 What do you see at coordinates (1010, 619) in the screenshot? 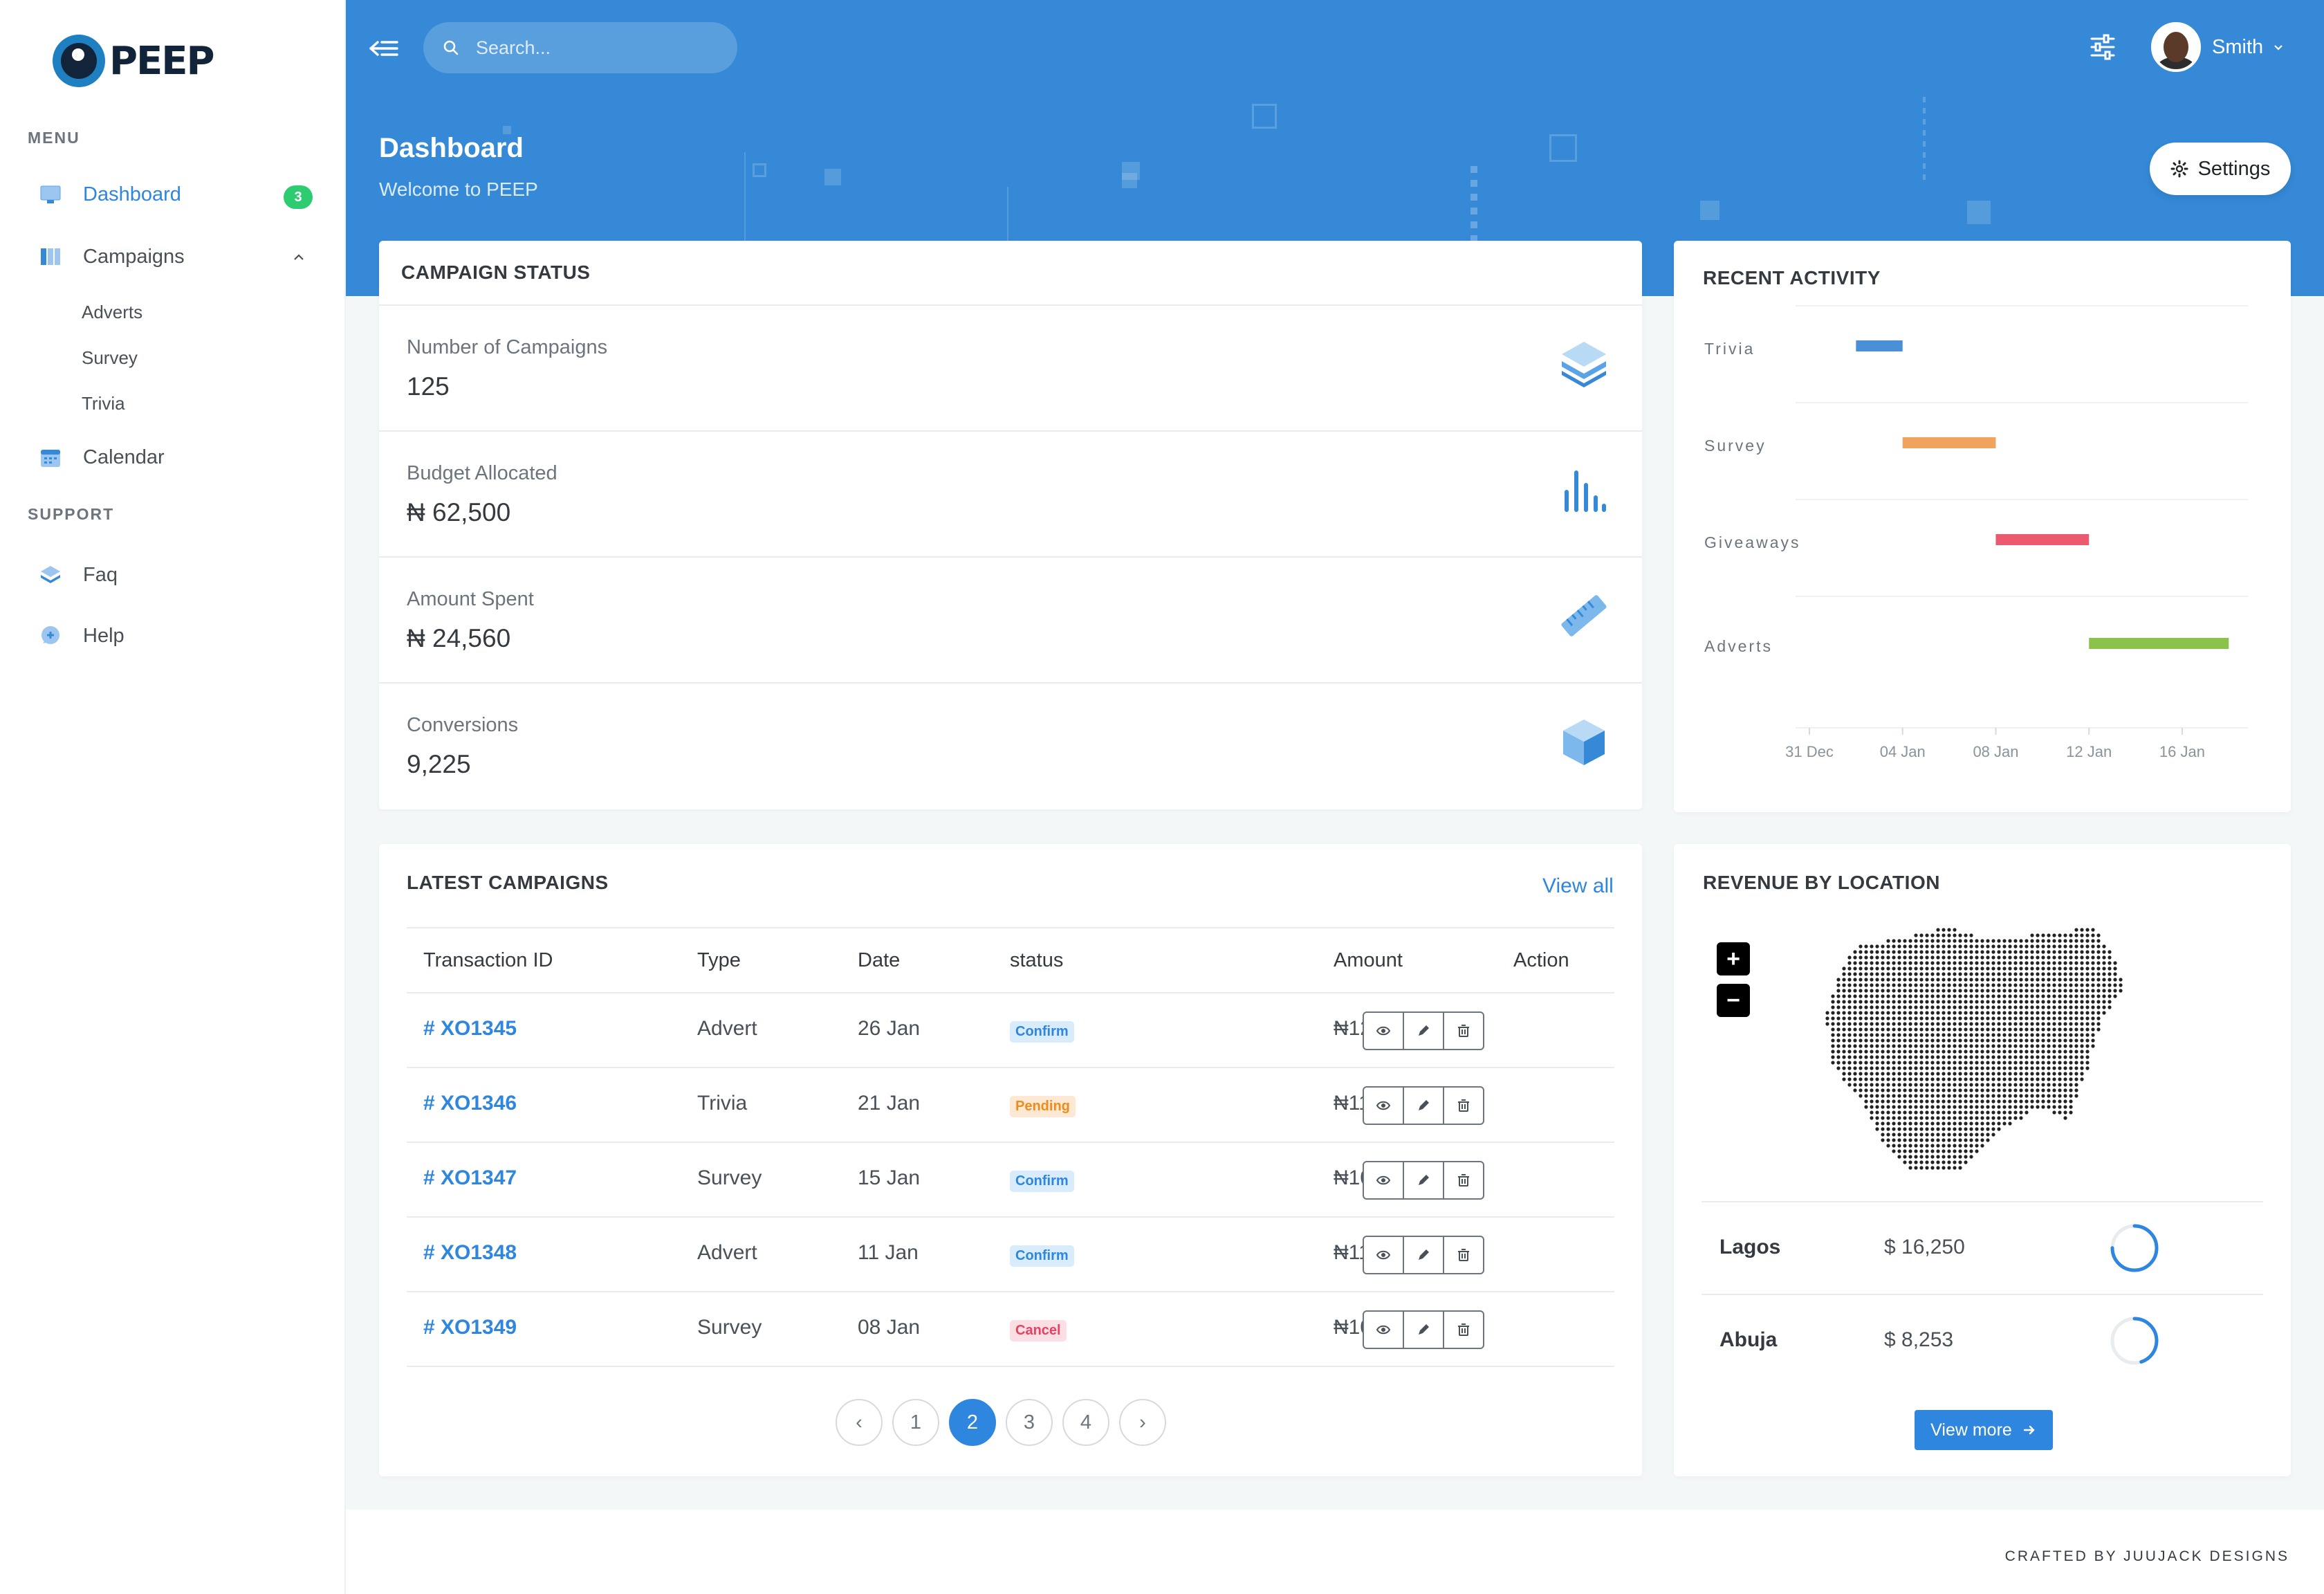
I see `status-row: Amount Spent ₦ 24,560` at bounding box center [1010, 619].